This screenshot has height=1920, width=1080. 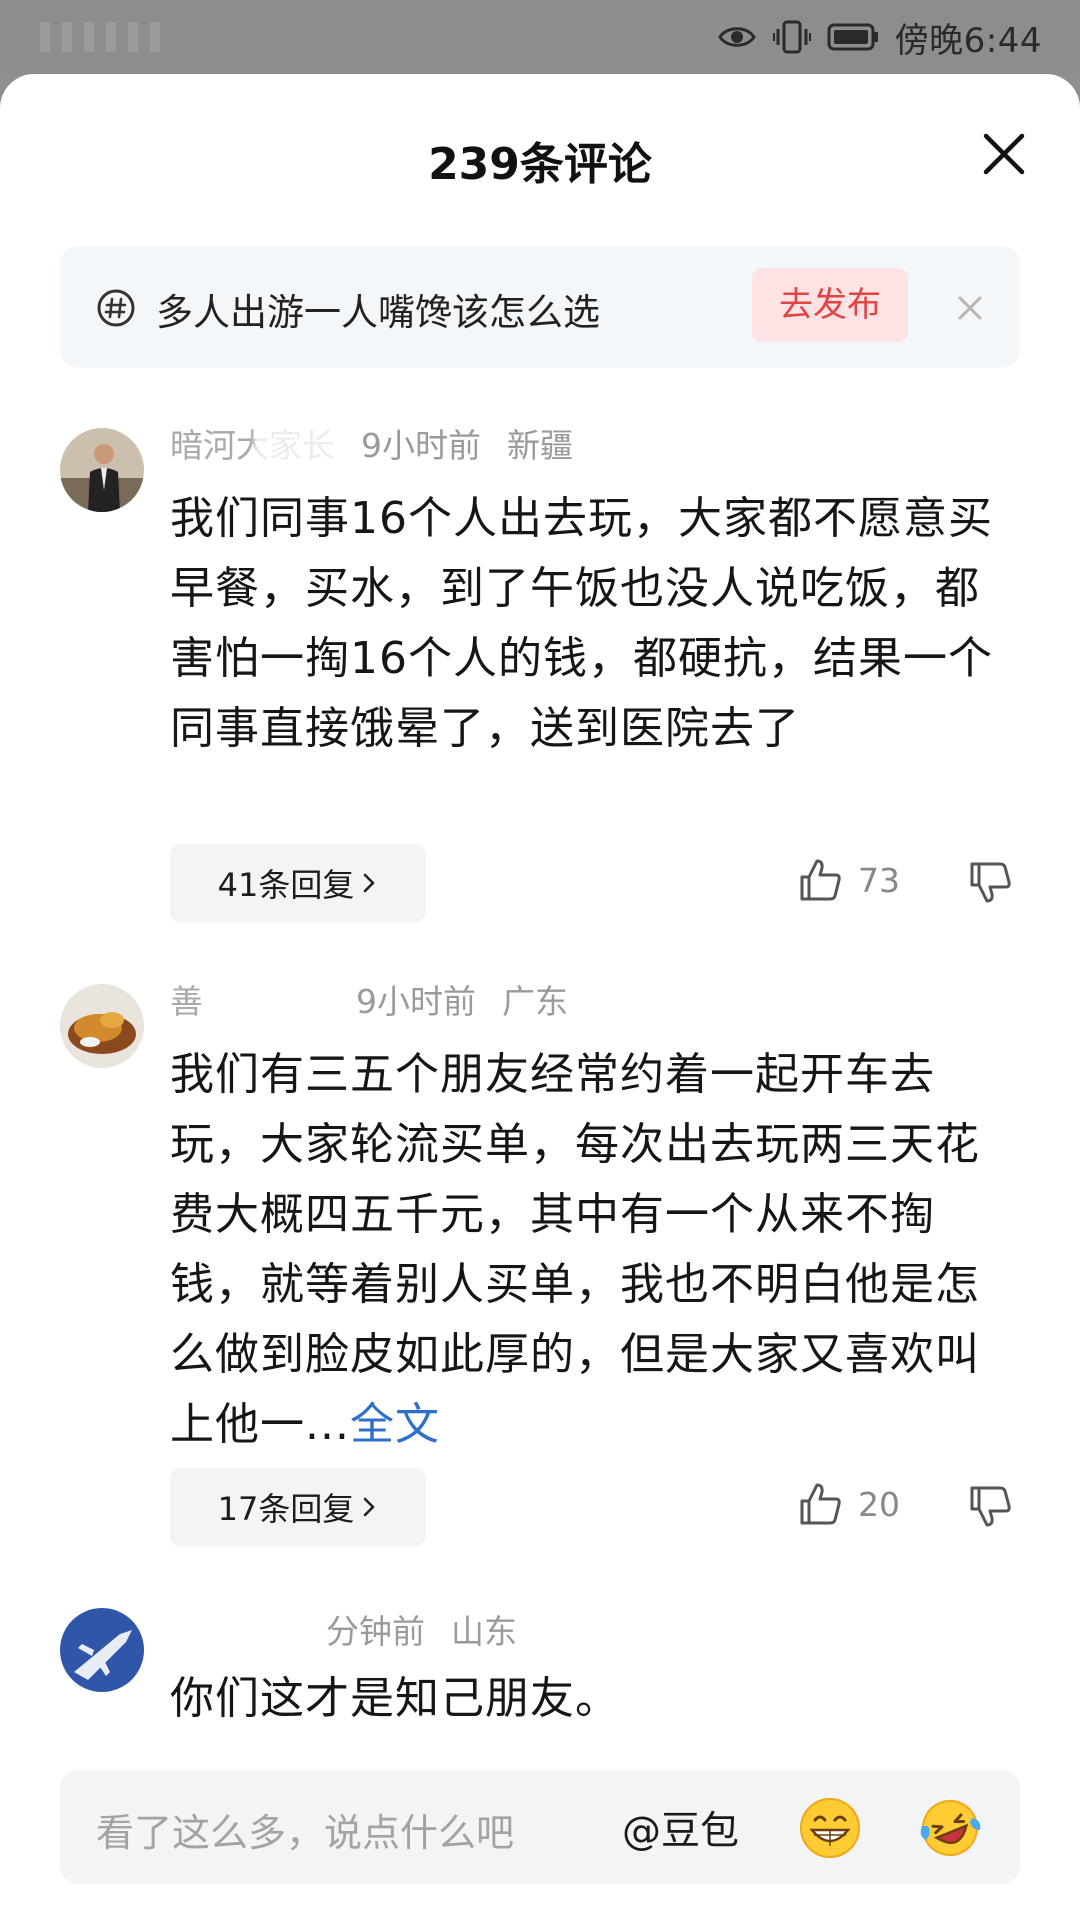 I want to click on username, so click(x=235, y=1629).